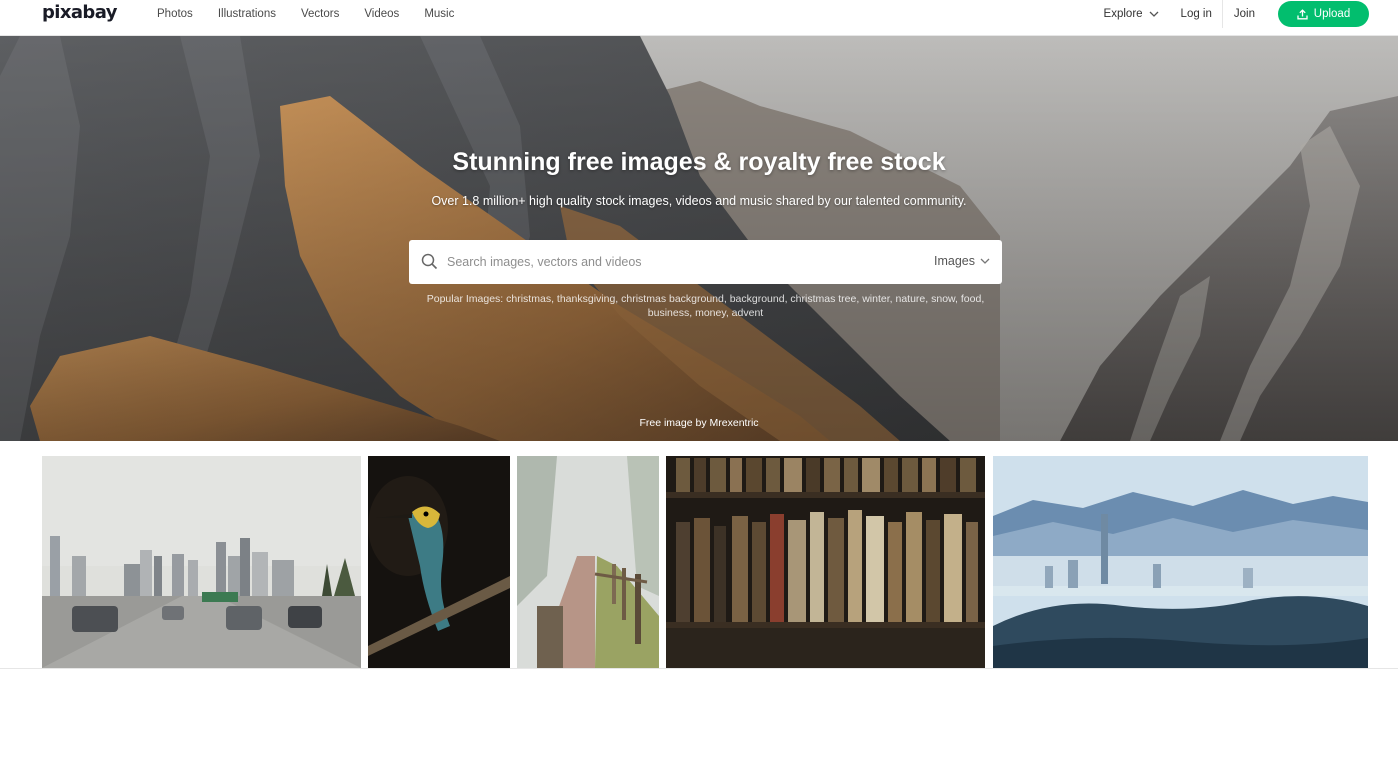  I want to click on popular-tag-business: business, so click(668, 313).